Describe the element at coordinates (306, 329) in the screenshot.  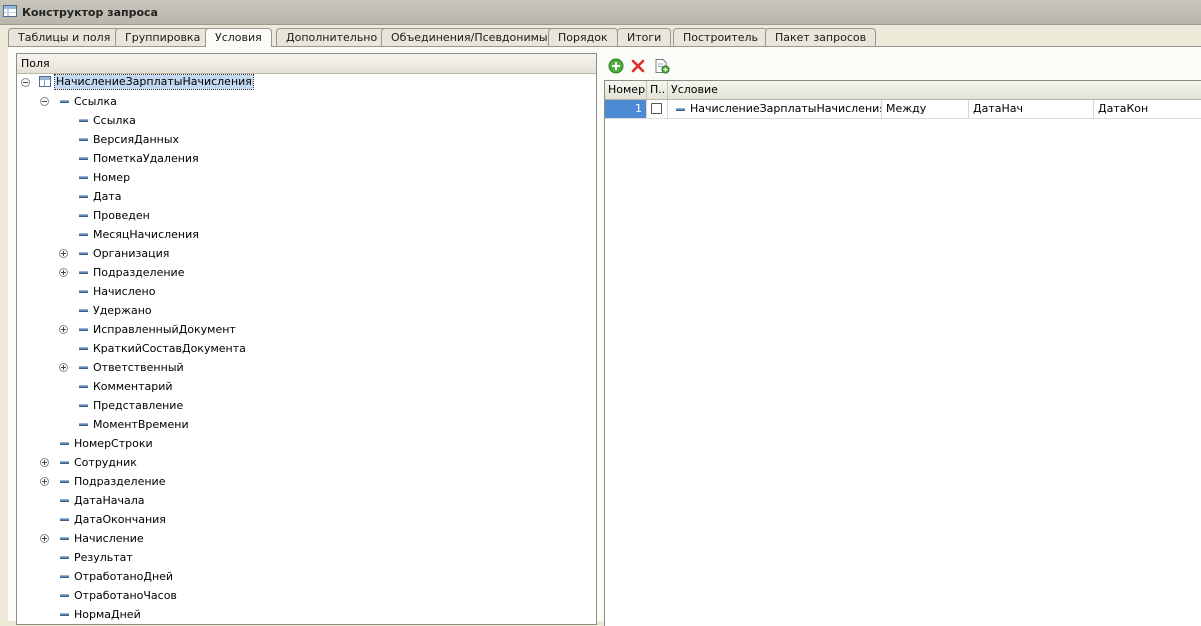
I see `tree-node: ИсправленныйДокумент` at that location.